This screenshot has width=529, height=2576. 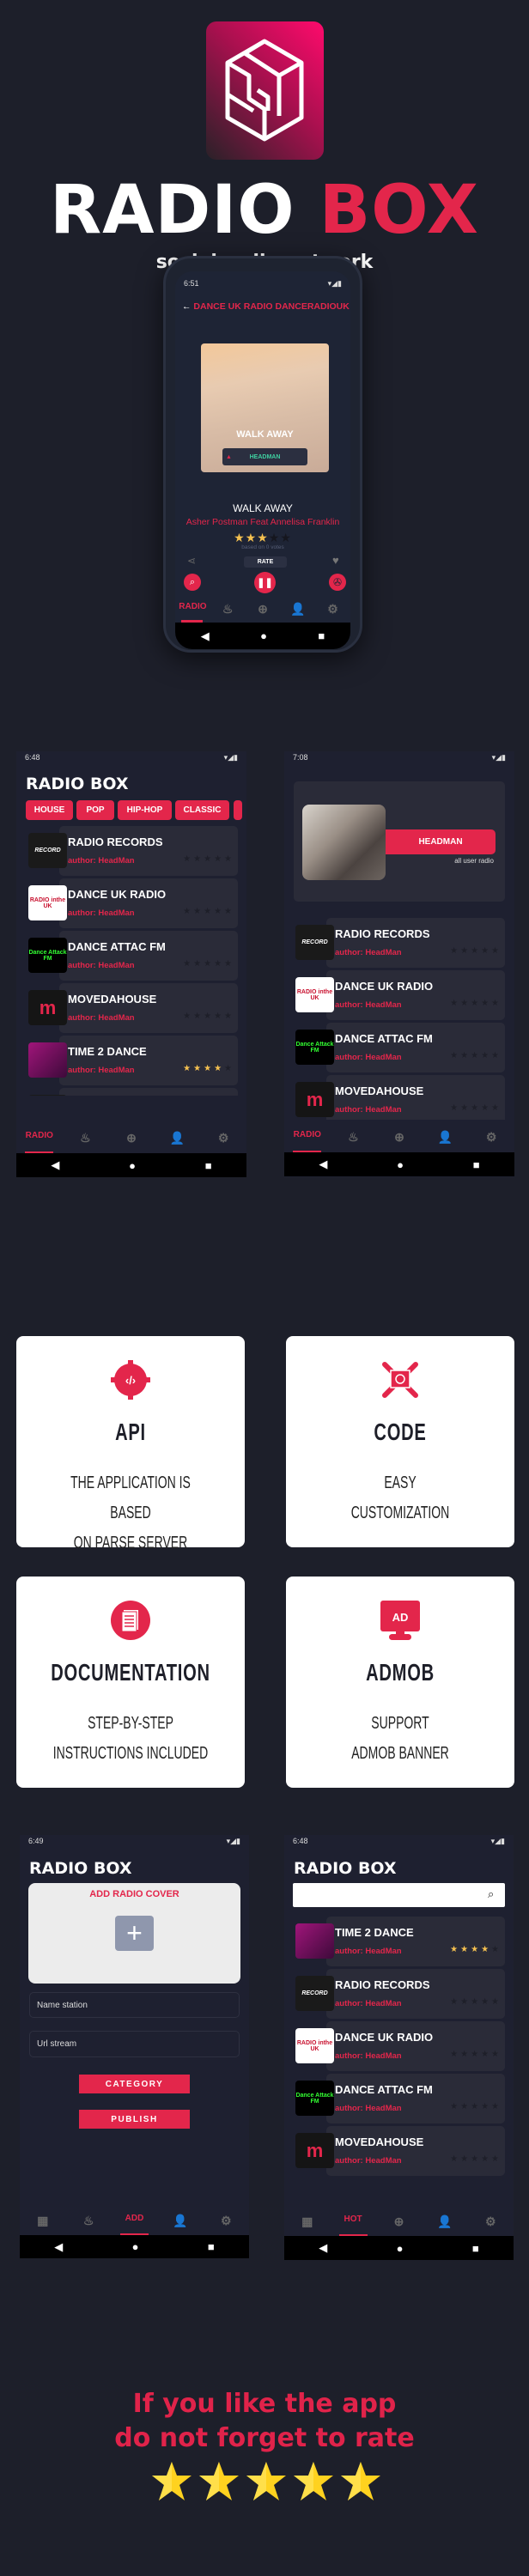 I want to click on station-thumbnail: RECORD, so click(x=47, y=1096).